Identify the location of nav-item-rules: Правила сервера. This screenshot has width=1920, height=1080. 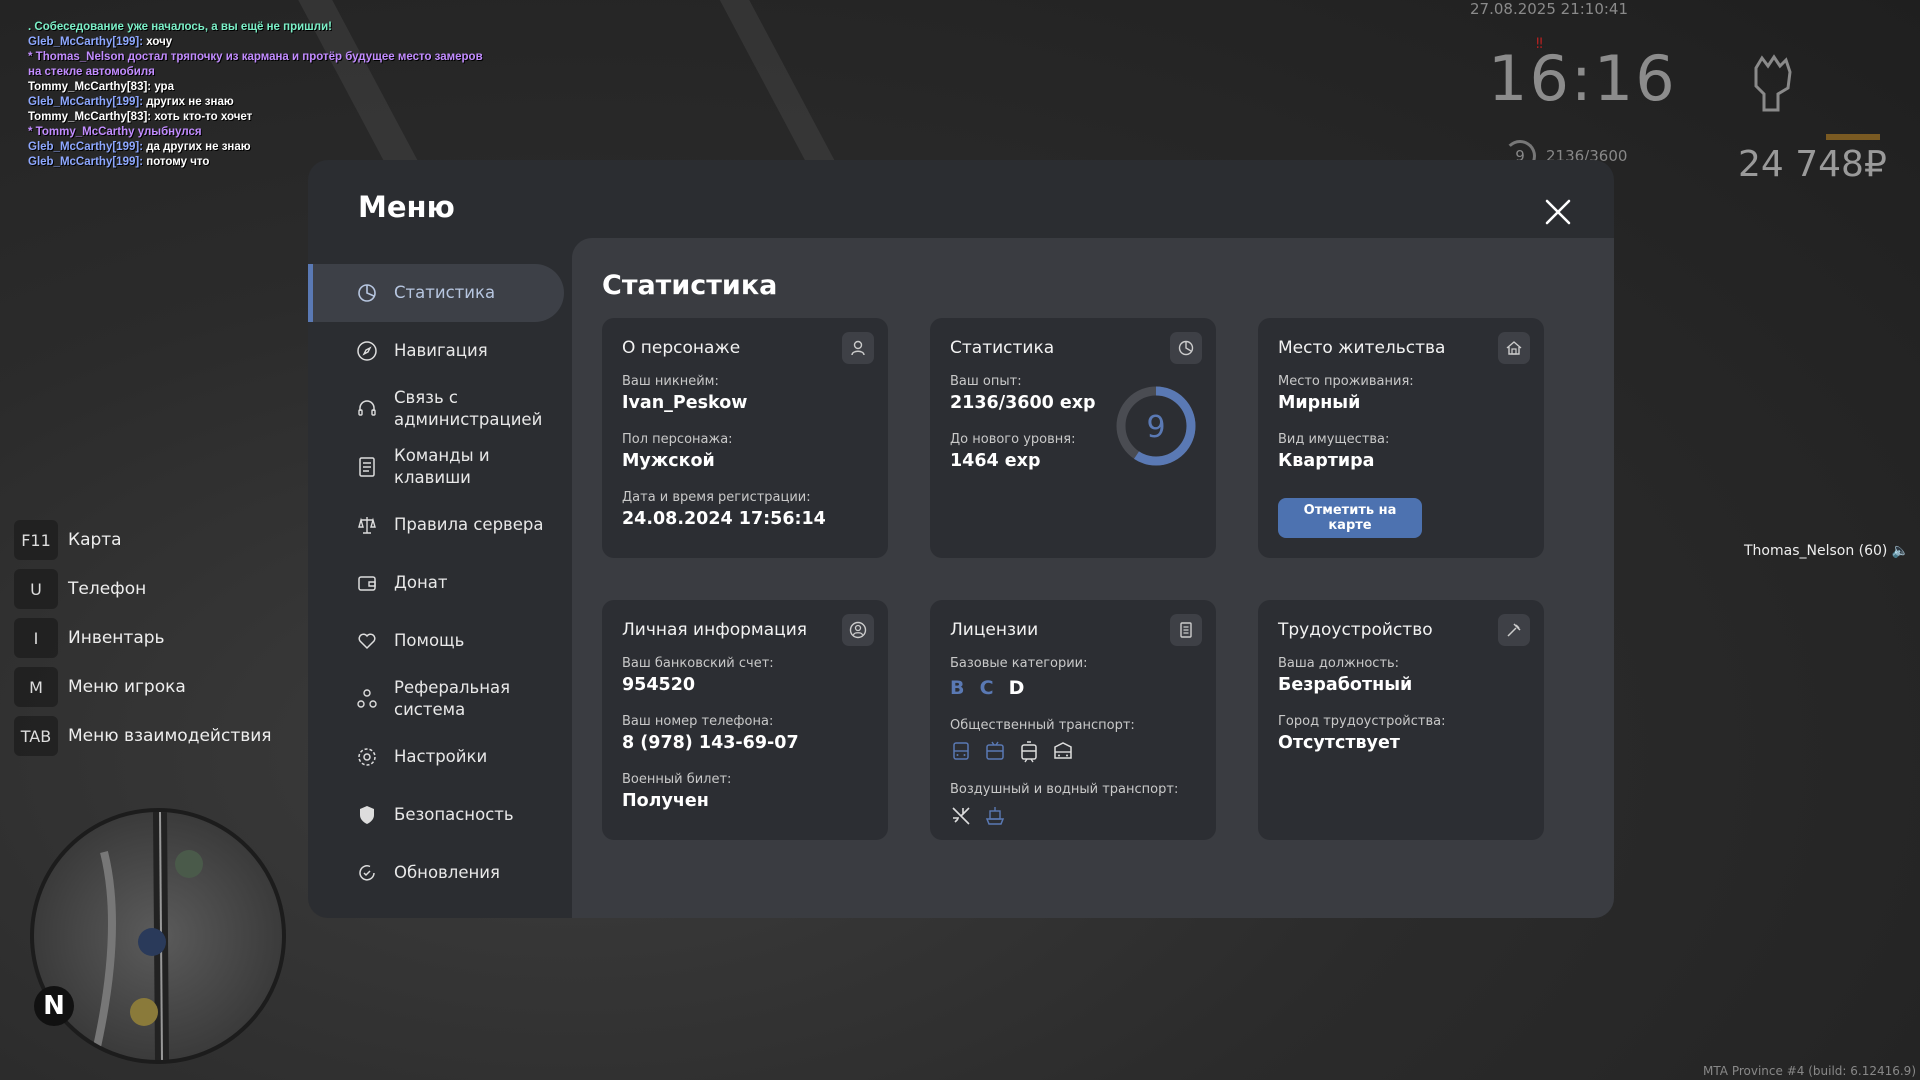
(436, 525).